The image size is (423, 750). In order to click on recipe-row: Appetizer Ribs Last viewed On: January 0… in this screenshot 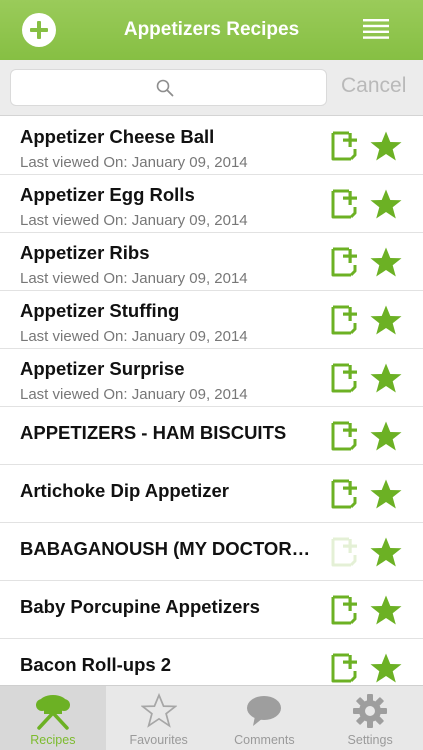, I will do `click(211, 262)`.